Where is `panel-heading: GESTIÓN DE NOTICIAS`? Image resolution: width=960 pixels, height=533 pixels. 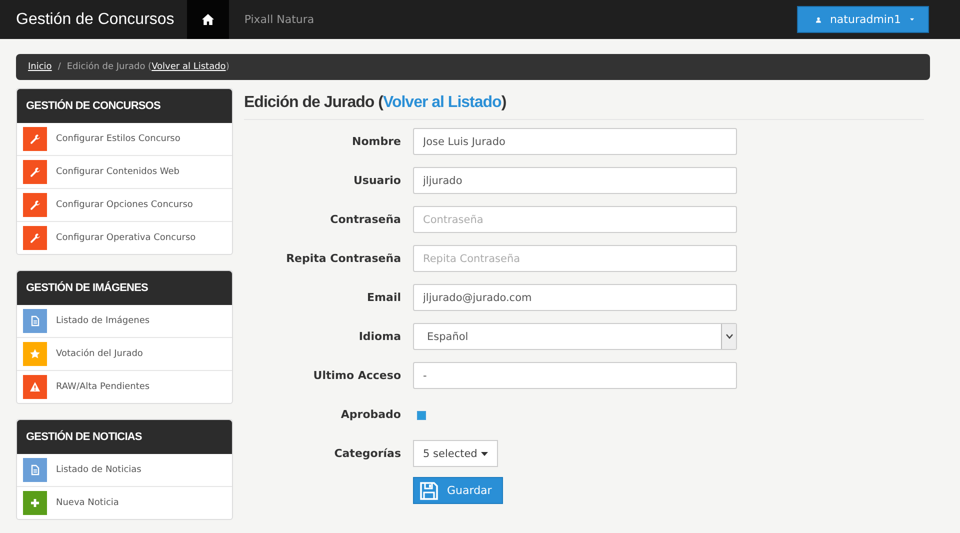 panel-heading: GESTIÓN DE NOTICIAS is located at coordinates (124, 437).